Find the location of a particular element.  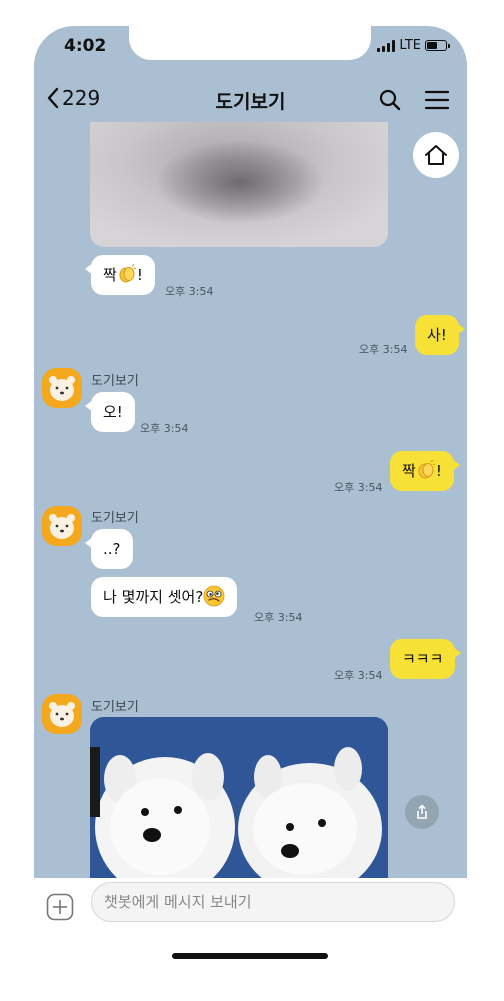

home-button is located at coordinates (436, 155).